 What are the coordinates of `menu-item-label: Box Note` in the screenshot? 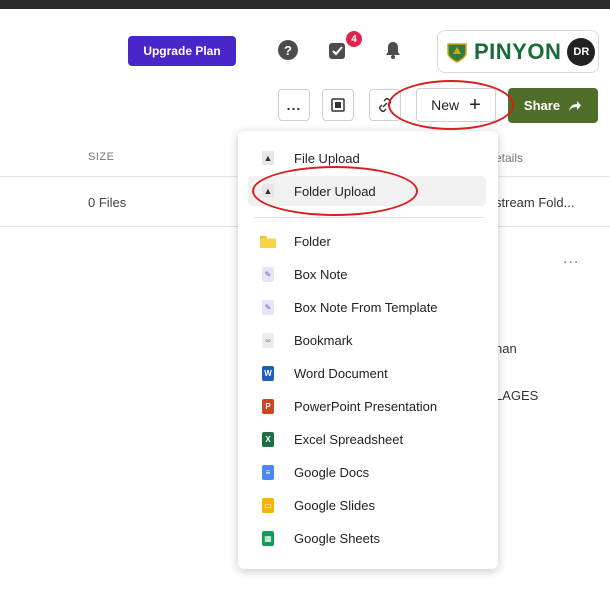 It's located at (321, 274).